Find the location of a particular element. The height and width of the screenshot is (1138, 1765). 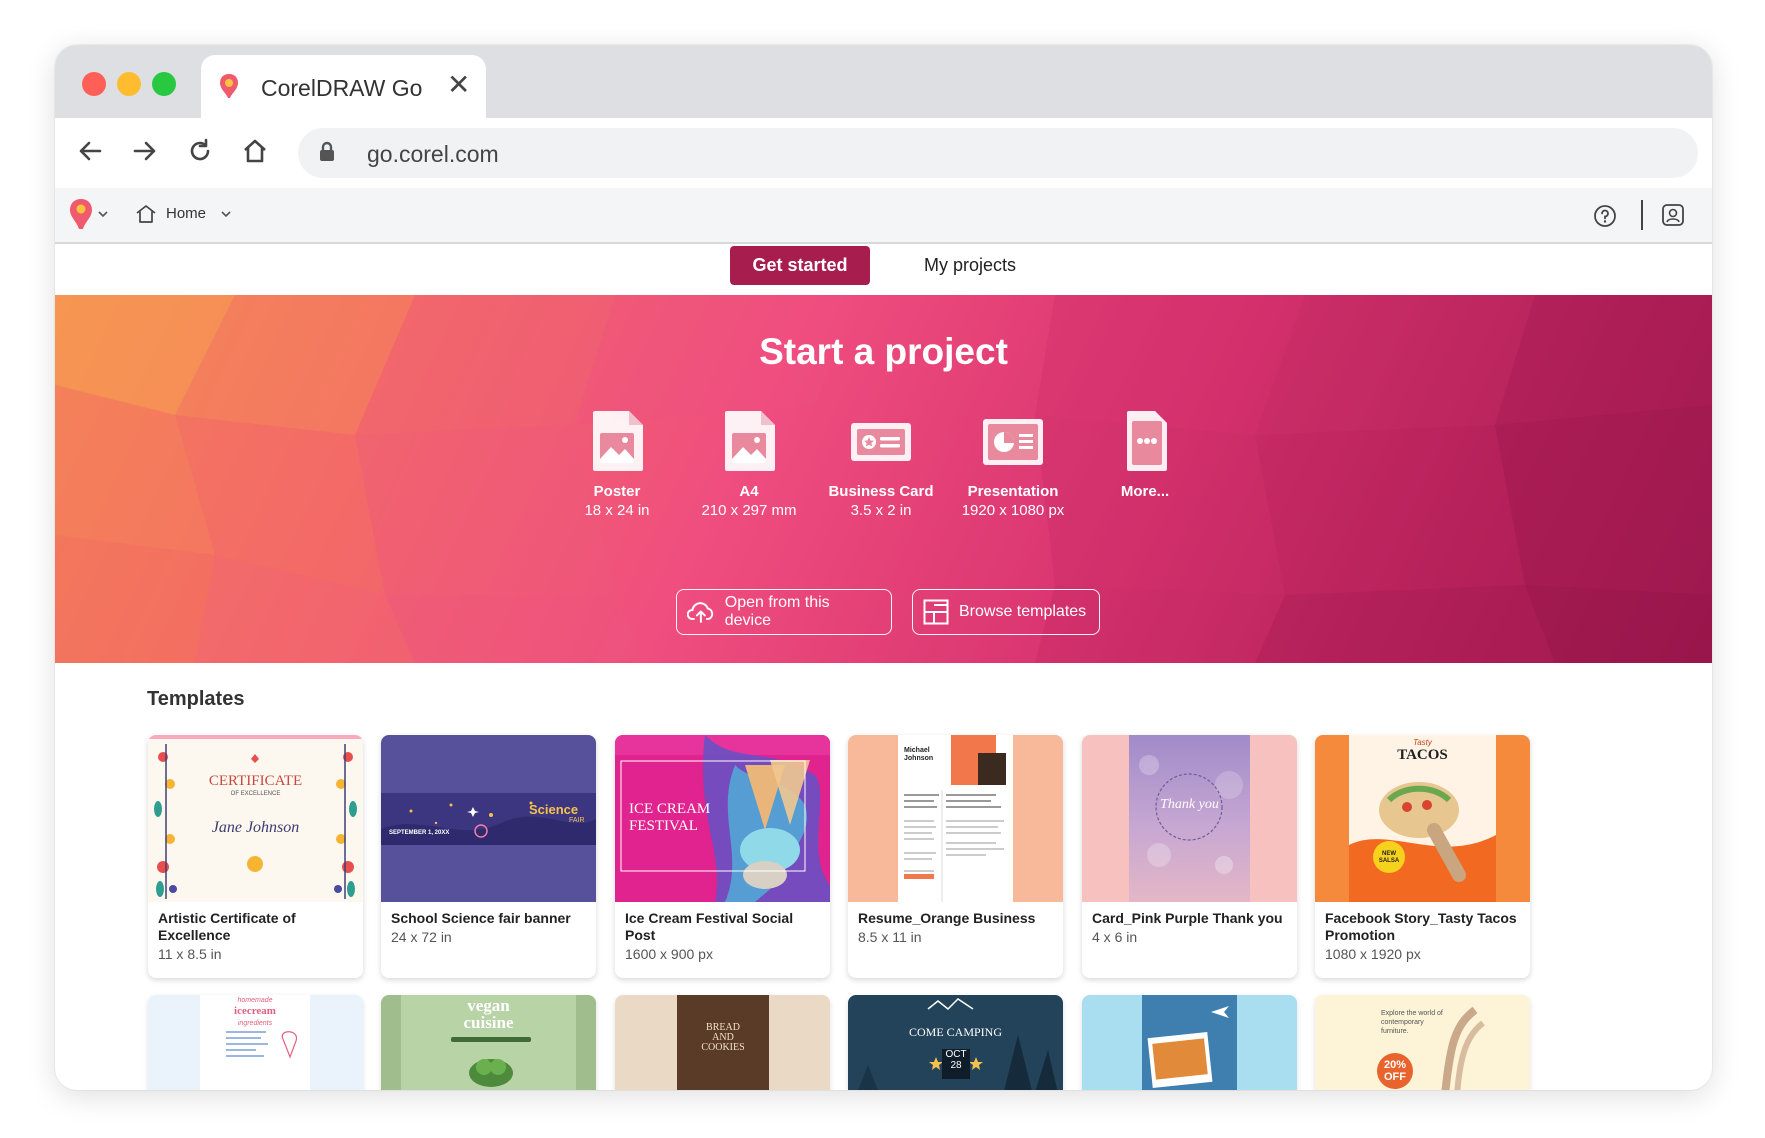

reload-icon is located at coordinates (200, 151).